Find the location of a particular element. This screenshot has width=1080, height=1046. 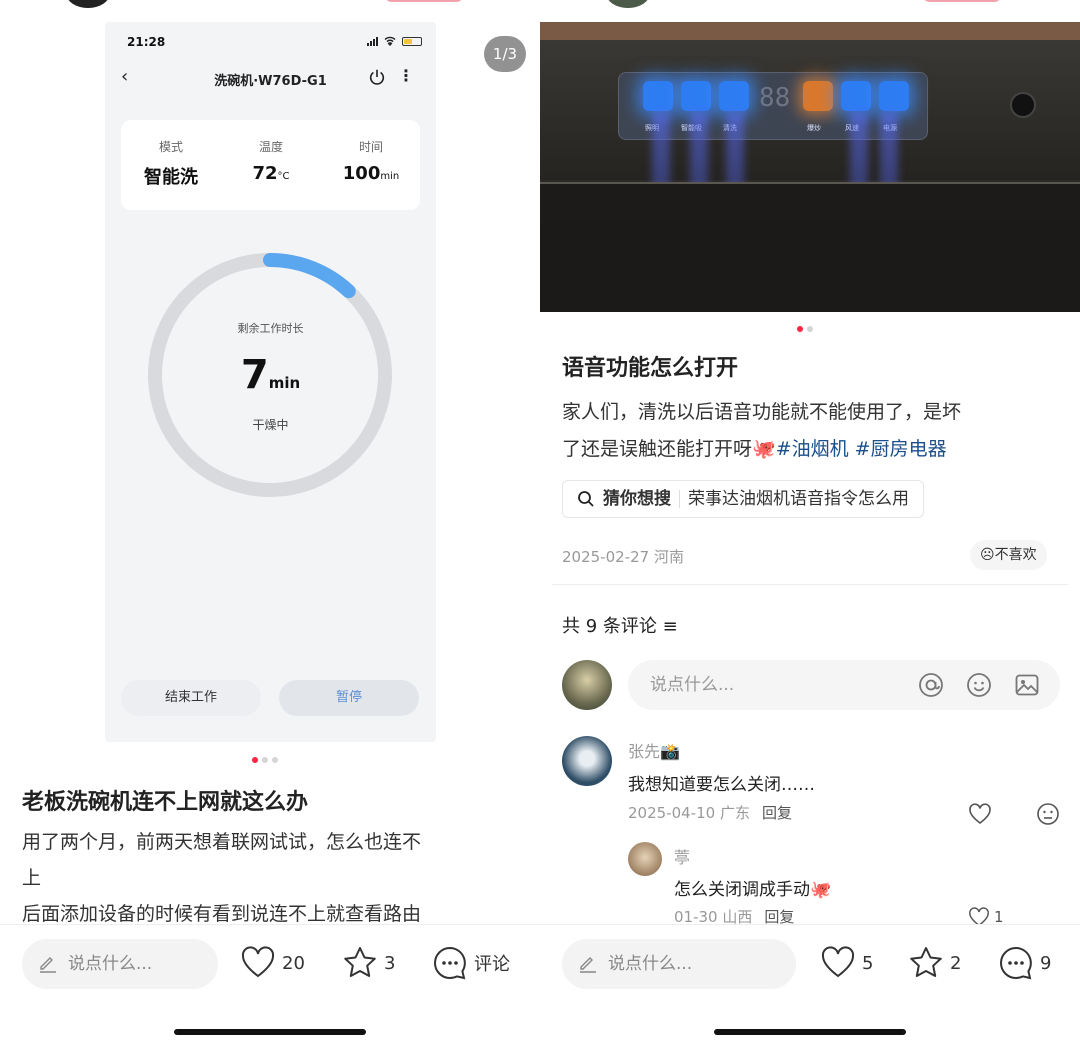

like-count: 20 is located at coordinates (293, 963).